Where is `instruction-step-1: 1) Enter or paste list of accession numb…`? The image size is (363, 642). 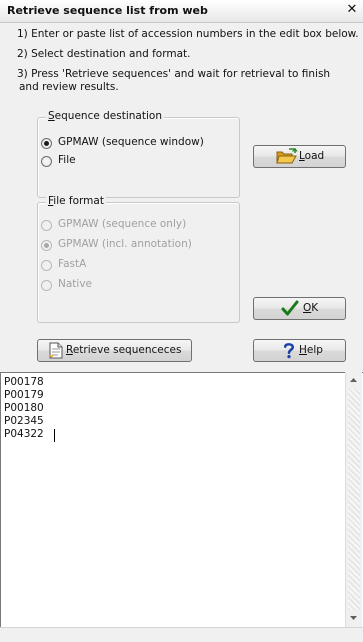 instruction-step-1: 1) Enter or paste list of accession numb… is located at coordinates (188, 34).